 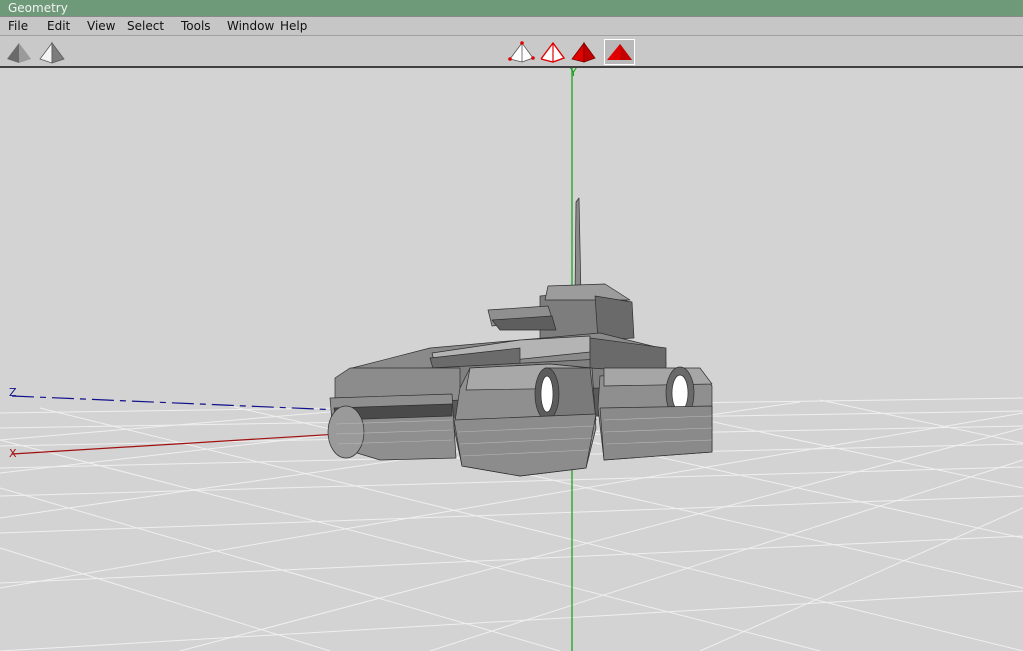 What do you see at coordinates (196, 26) in the screenshot?
I see `menu-tools: Tools` at bounding box center [196, 26].